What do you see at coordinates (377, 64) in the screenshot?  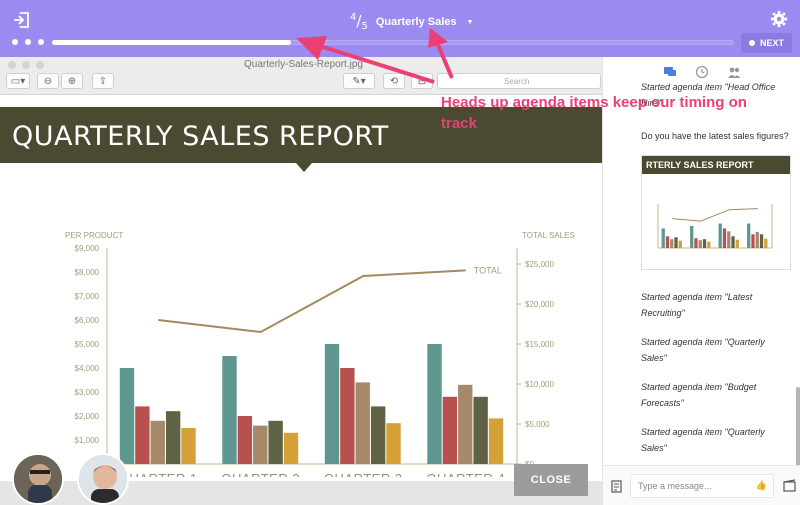 I see `arrow-to-progress` at bounding box center [377, 64].